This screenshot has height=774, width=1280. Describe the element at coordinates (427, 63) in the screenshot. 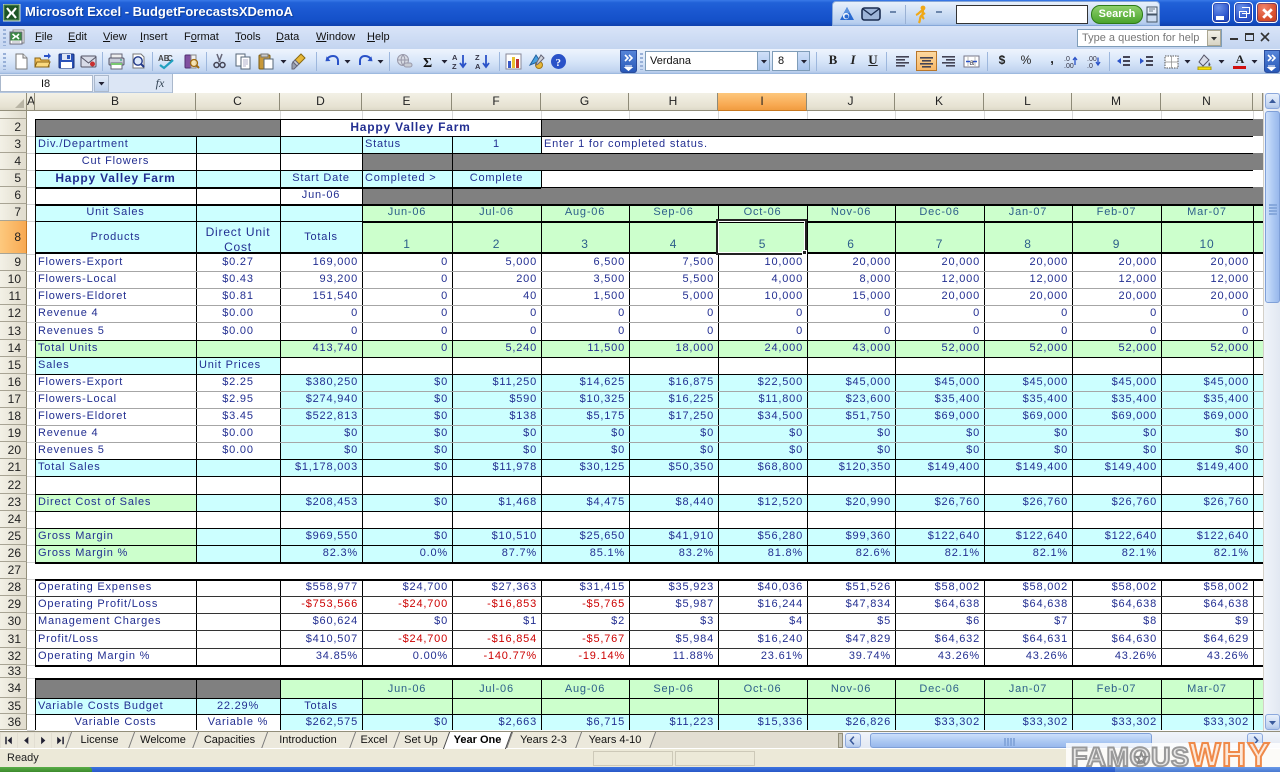

I see `svg-text: Σ` at that location.